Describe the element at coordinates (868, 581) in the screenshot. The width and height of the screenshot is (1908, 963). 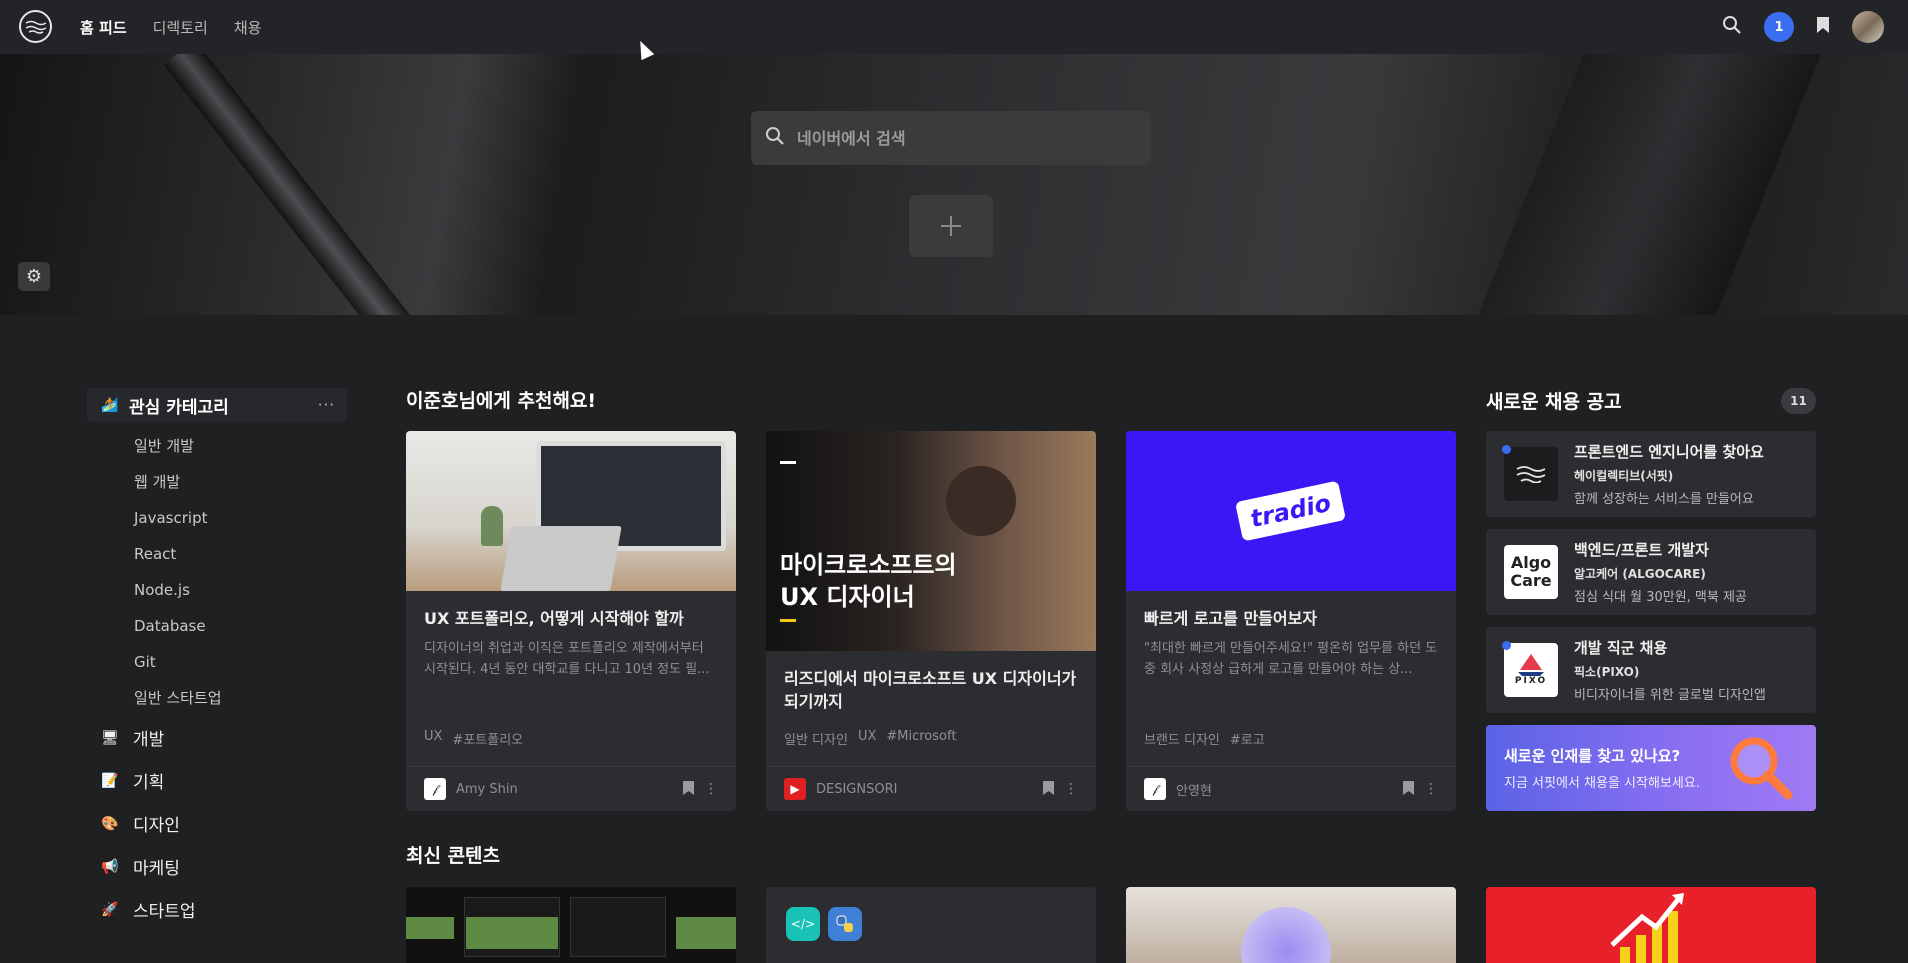
I see `thumbnail-text: 마이크로소프트의 UX 디자이너` at that location.